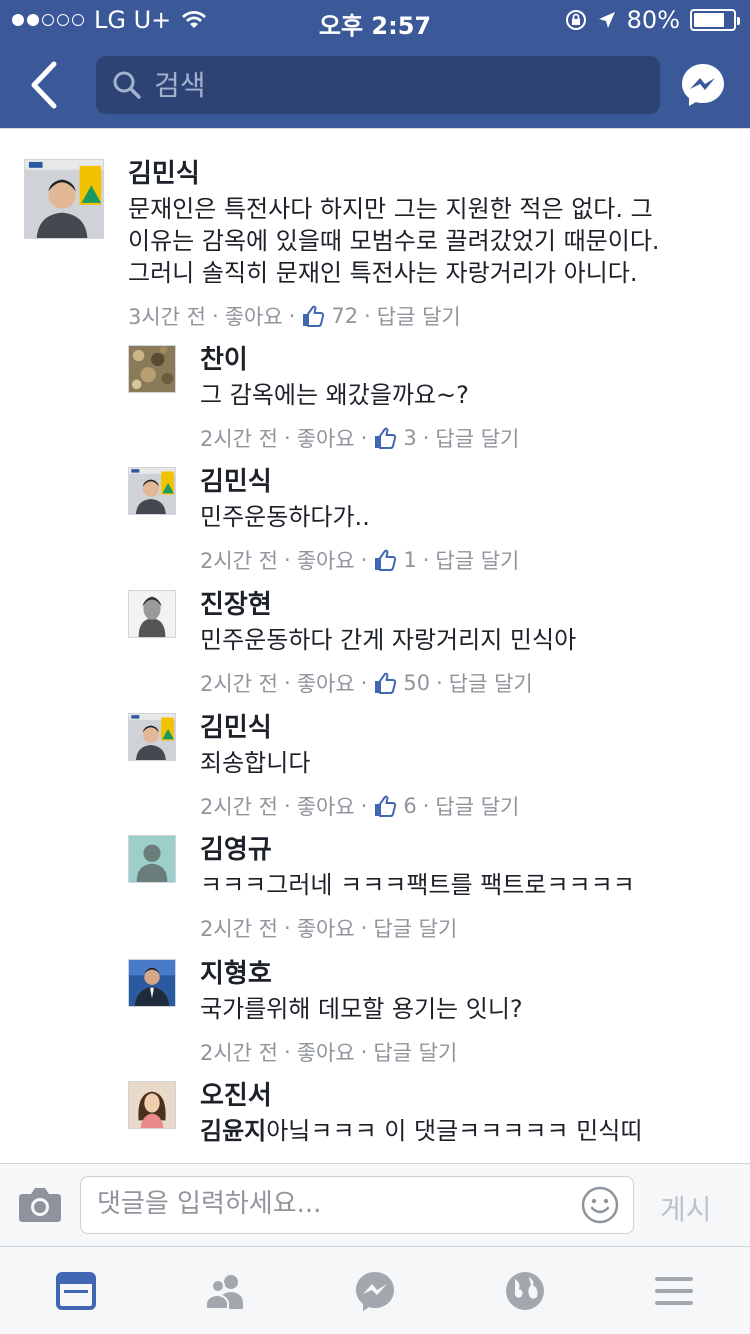 This screenshot has width=750, height=1334. I want to click on messenger-tab-icon, so click(375, 1291).